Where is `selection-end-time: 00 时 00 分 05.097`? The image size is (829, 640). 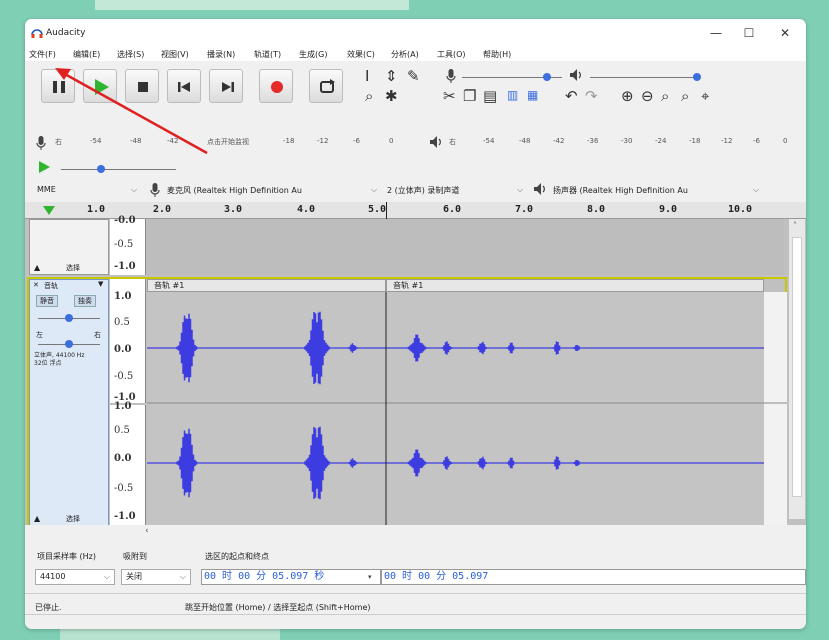 selection-end-time: 00 时 00 分 05.097 is located at coordinates (593, 577).